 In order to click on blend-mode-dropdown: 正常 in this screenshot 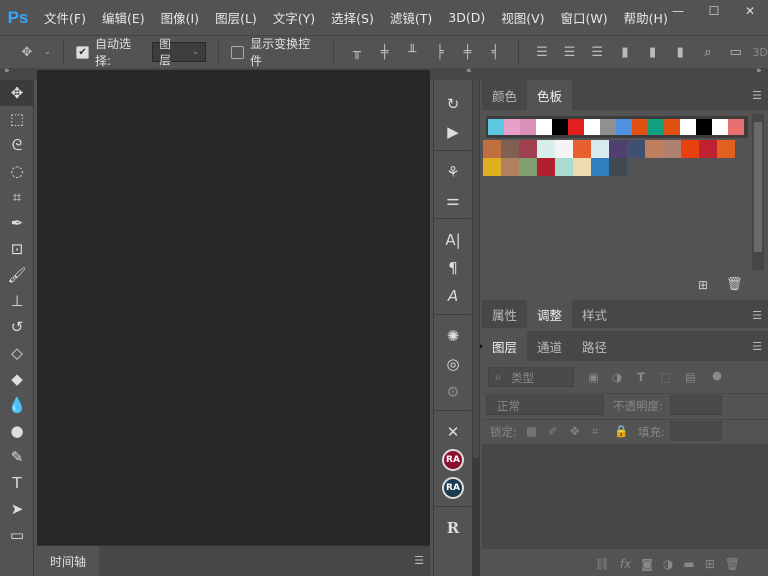, I will do `click(545, 405)`.